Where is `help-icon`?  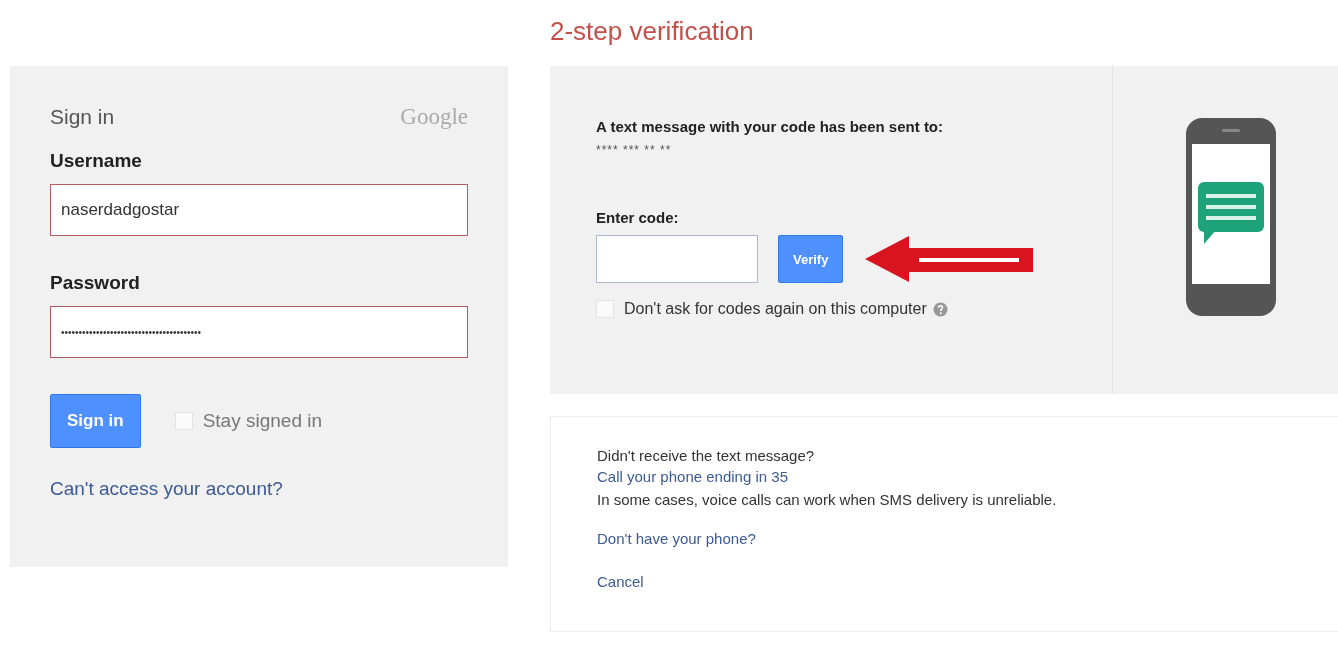 help-icon is located at coordinates (940, 309).